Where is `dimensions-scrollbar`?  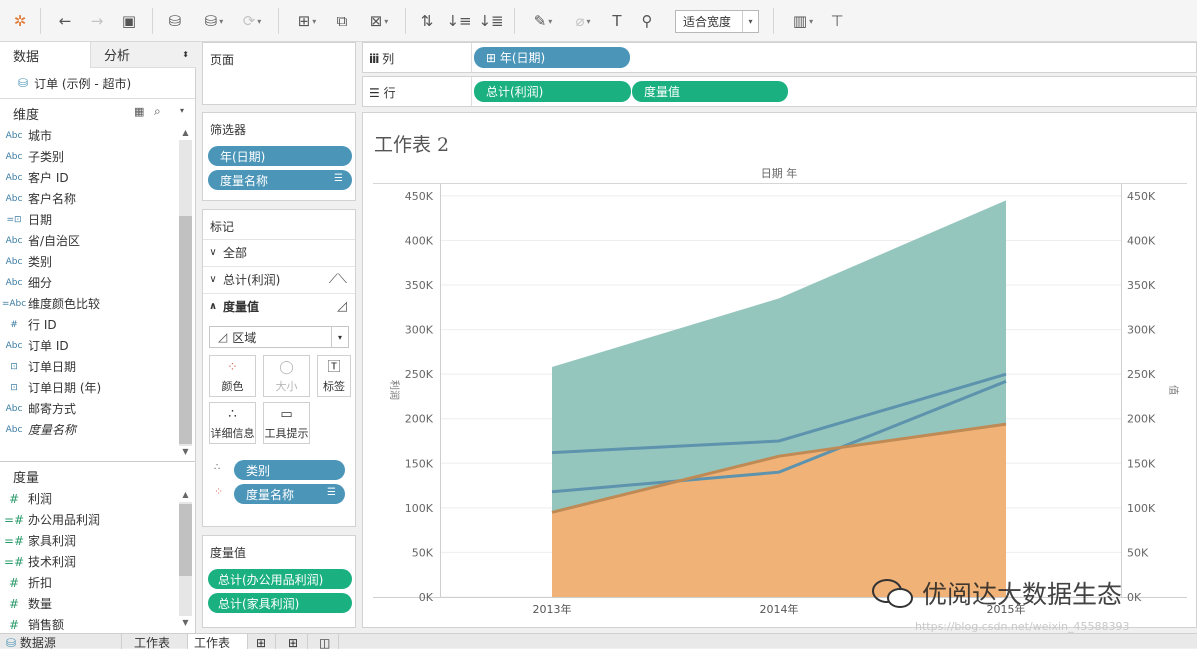 dimensions-scrollbar is located at coordinates (185, 293).